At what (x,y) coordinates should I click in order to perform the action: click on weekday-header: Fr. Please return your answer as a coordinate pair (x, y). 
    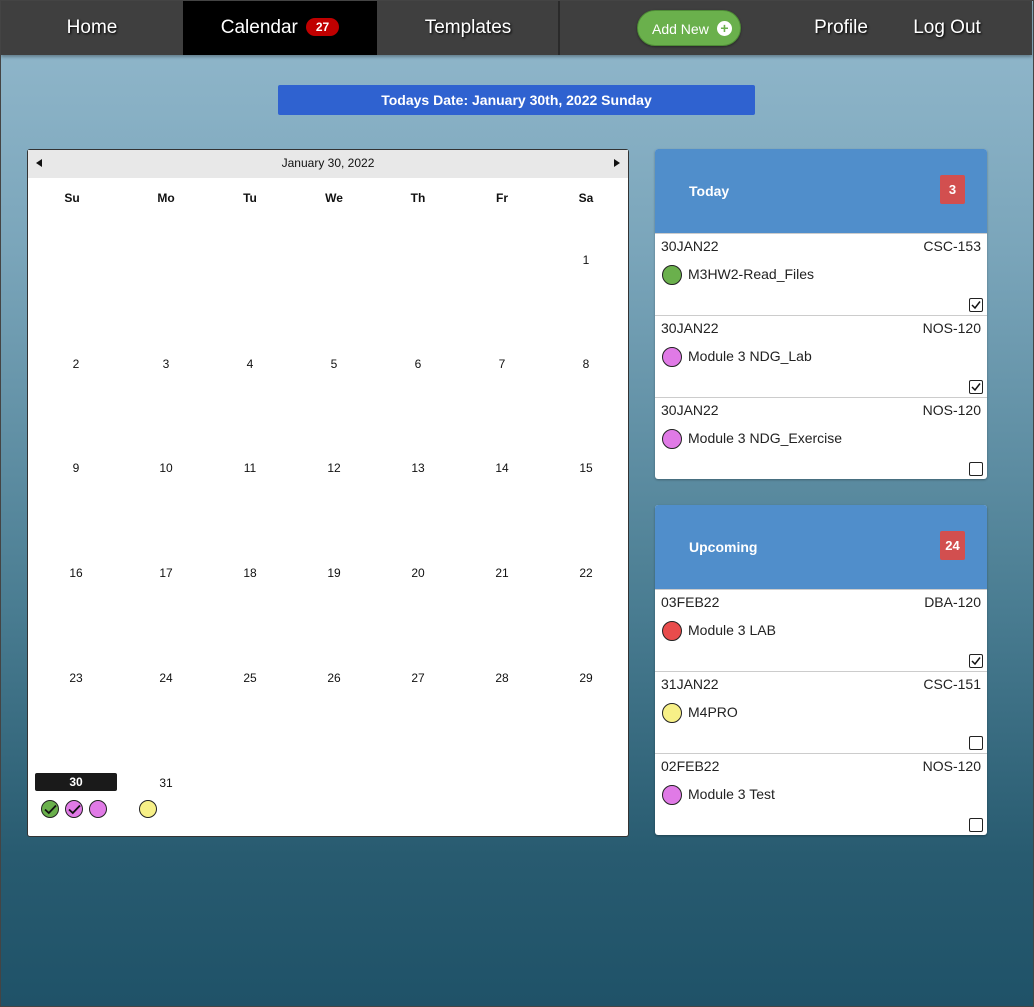
    Looking at the image, I should click on (502, 198).